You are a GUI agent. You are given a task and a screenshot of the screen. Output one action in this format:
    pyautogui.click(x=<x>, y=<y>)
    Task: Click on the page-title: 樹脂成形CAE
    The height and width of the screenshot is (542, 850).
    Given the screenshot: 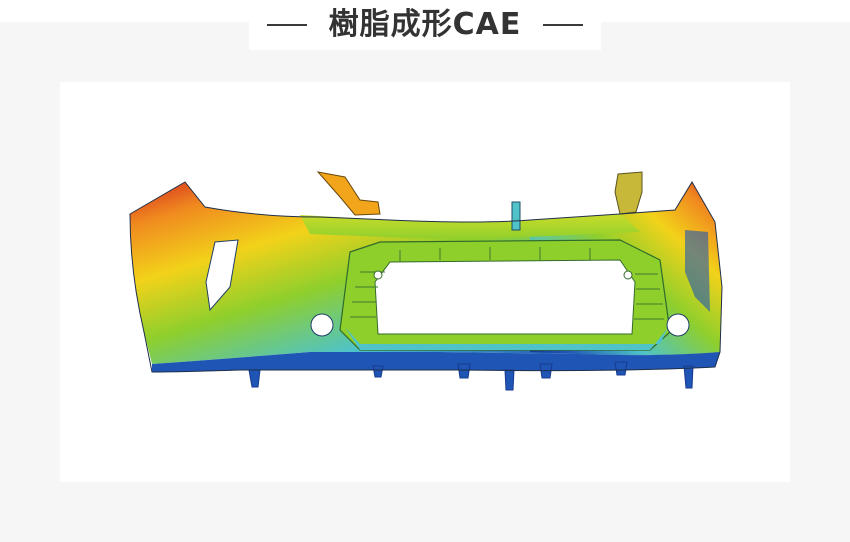 What is the action you would take?
    pyautogui.click(x=425, y=24)
    